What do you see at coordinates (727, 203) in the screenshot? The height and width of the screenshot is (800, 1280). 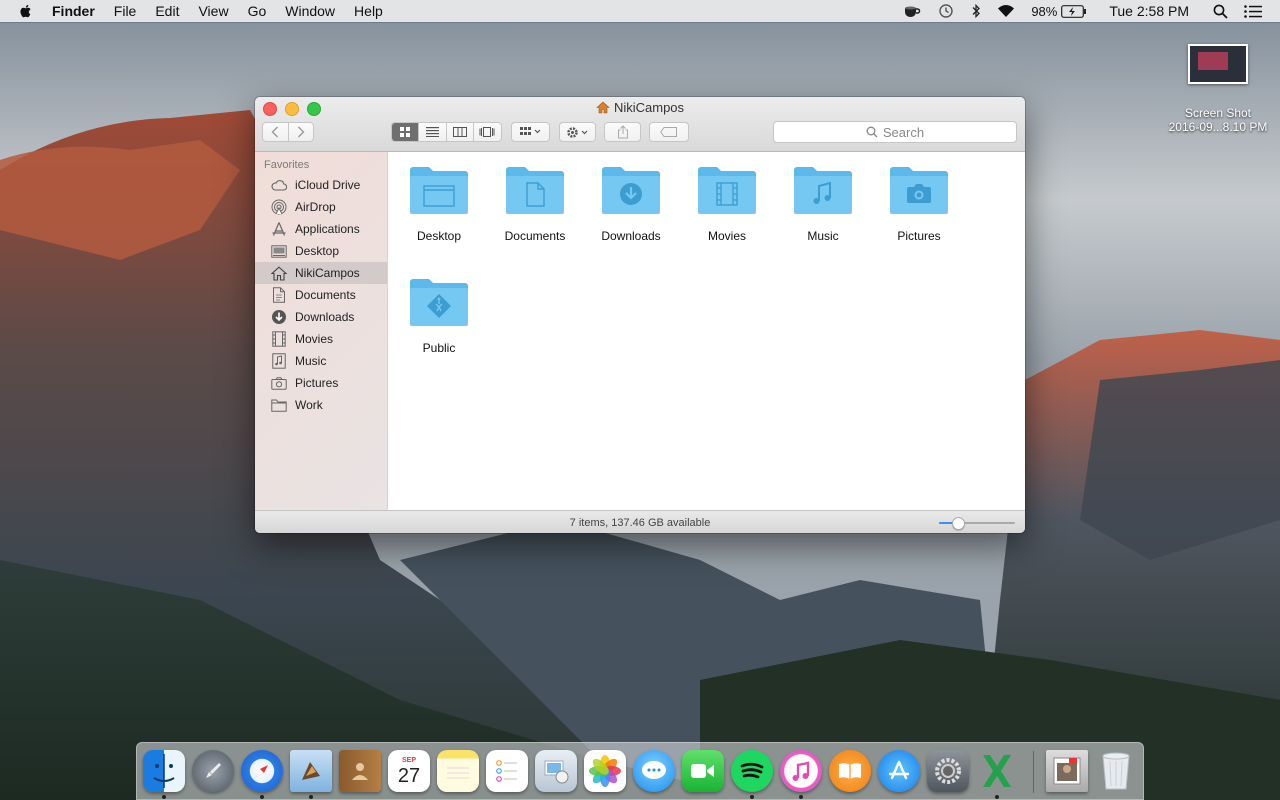 I see `folder-item-movies: Movies` at bounding box center [727, 203].